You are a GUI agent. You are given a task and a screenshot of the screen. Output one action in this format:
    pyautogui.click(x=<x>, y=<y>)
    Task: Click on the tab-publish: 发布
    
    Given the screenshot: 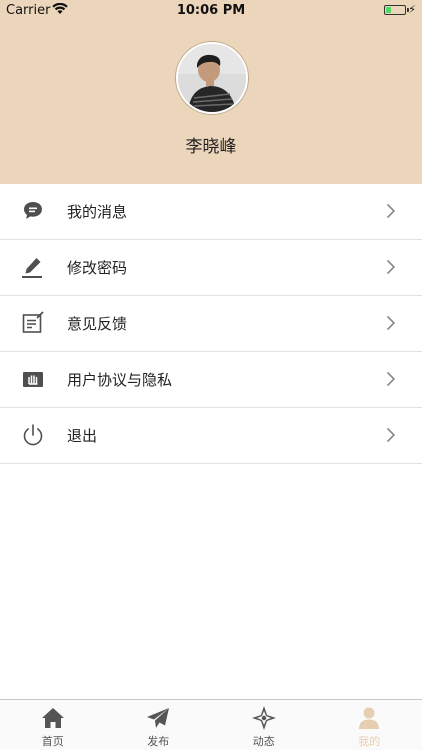 What is the action you would take?
    pyautogui.click(x=159, y=725)
    